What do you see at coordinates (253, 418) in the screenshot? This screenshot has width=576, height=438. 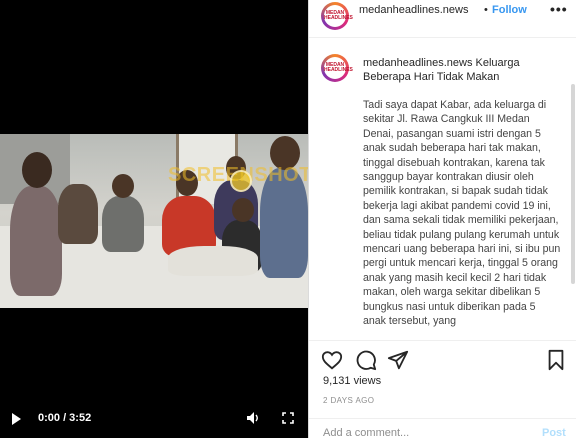 I see `volume-icon` at bounding box center [253, 418].